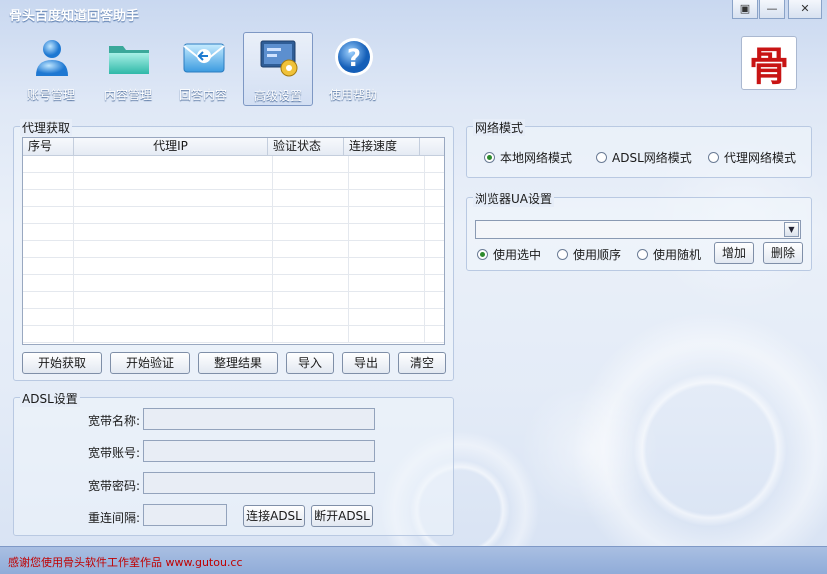  I want to click on broadband-name-input, so click(259, 419).